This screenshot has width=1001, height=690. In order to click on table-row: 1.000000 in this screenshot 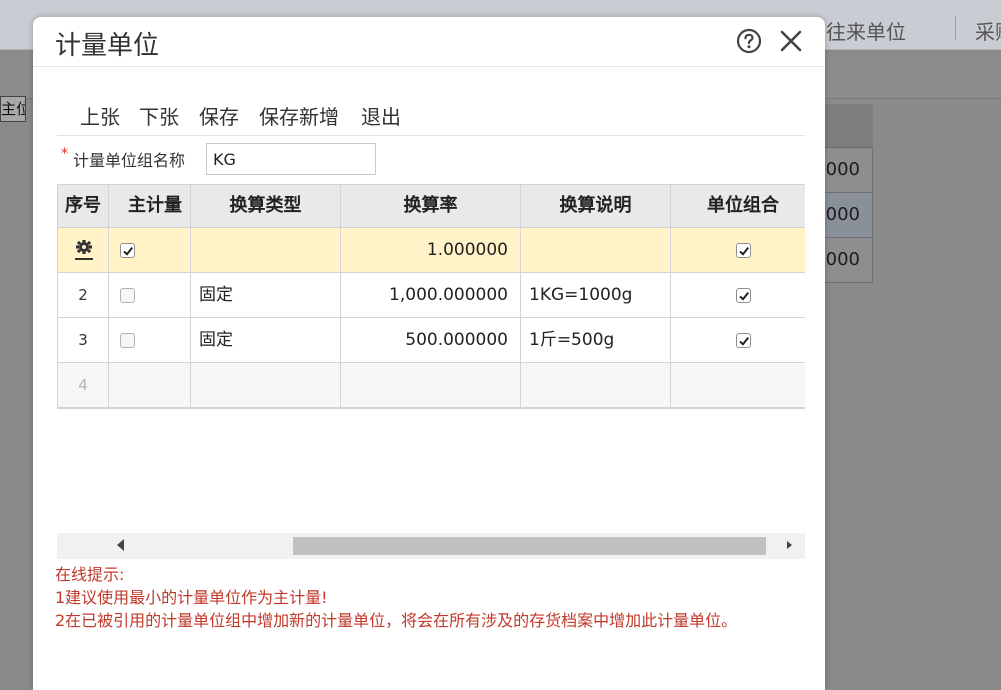, I will do `click(431, 250)`.